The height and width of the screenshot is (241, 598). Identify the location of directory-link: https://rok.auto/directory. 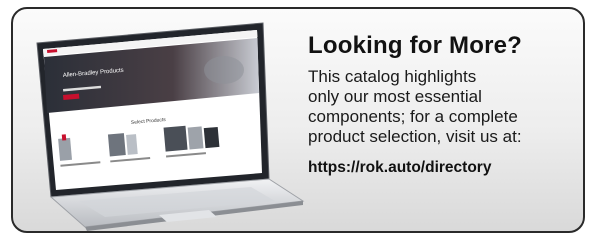
(399, 168).